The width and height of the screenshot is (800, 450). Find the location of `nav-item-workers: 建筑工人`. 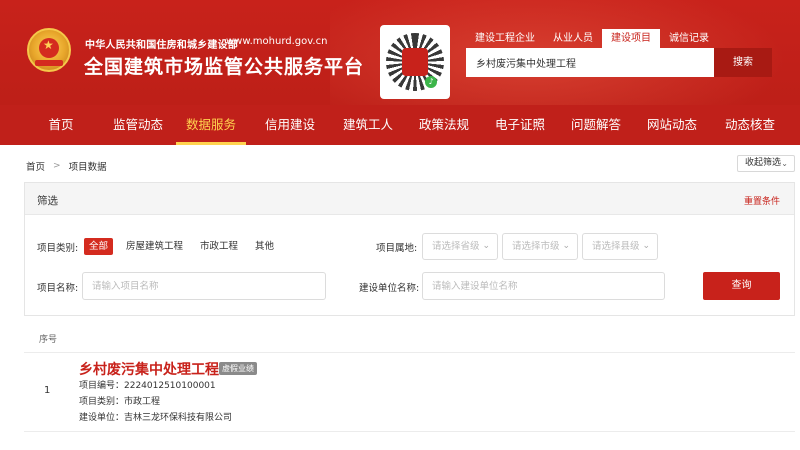

nav-item-workers: 建筑工人 is located at coordinates (368, 125).